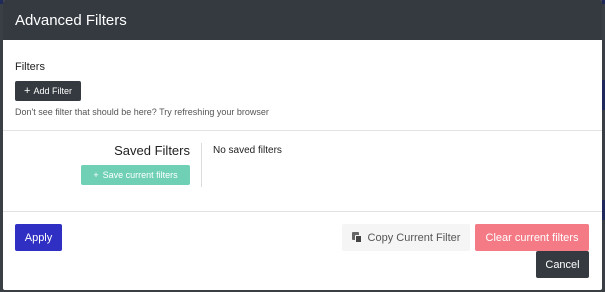 The width and height of the screenshot is (605, 292). I want to click on no-saved-filters-text: No saved filters, so click(247, 150).